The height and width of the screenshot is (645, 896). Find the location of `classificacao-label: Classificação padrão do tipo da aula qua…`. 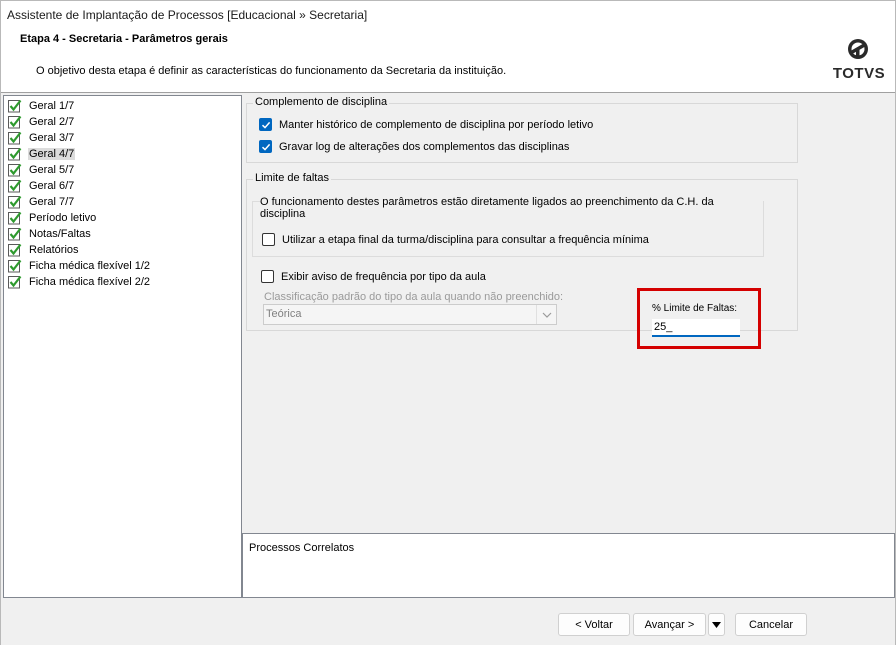

classificacao-label: Classificação padrão do tipo da aula qua… is located at coordinates (414, 297).